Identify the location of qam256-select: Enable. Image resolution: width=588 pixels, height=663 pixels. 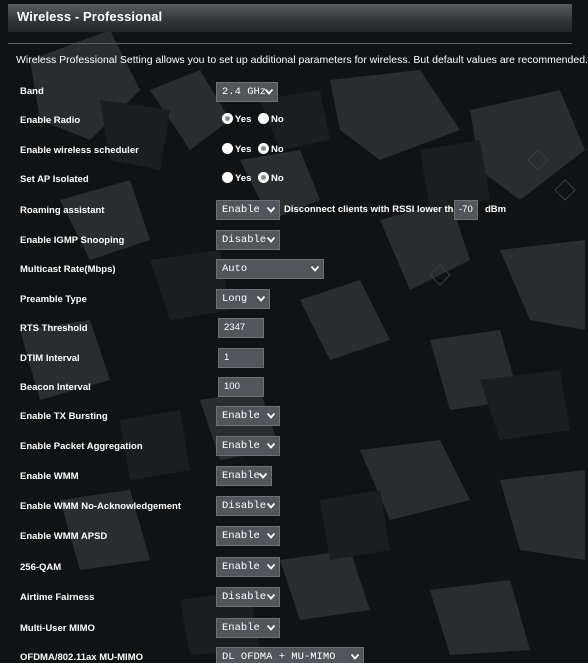
(248, 567).